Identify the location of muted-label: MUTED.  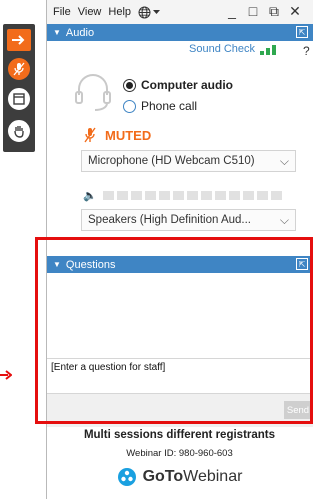
(128, 135).